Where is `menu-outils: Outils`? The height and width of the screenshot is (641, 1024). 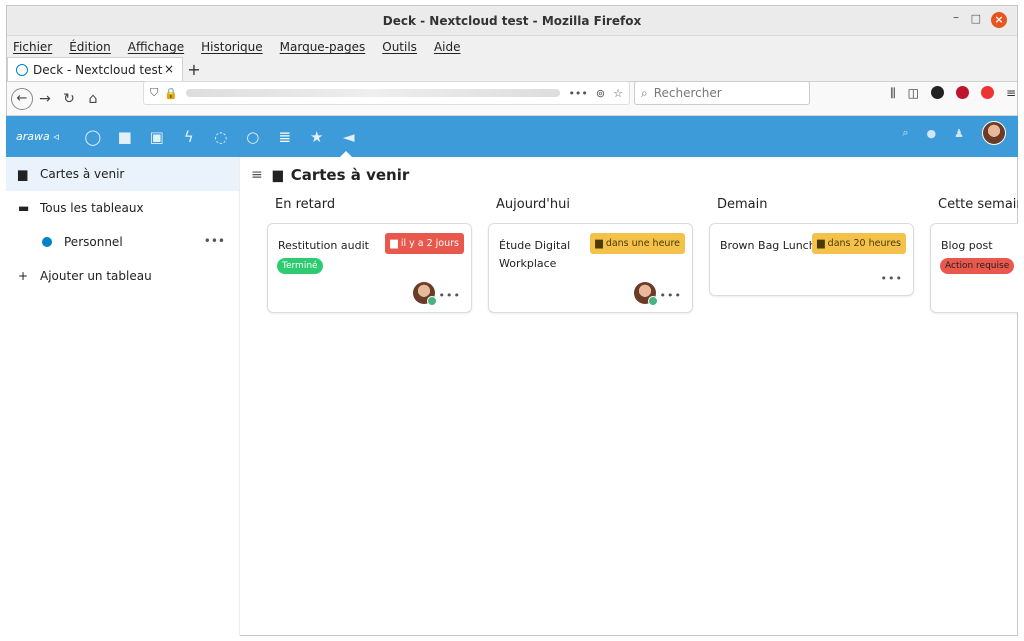
menu-outils: Outils is located at coordinates (399, 47).